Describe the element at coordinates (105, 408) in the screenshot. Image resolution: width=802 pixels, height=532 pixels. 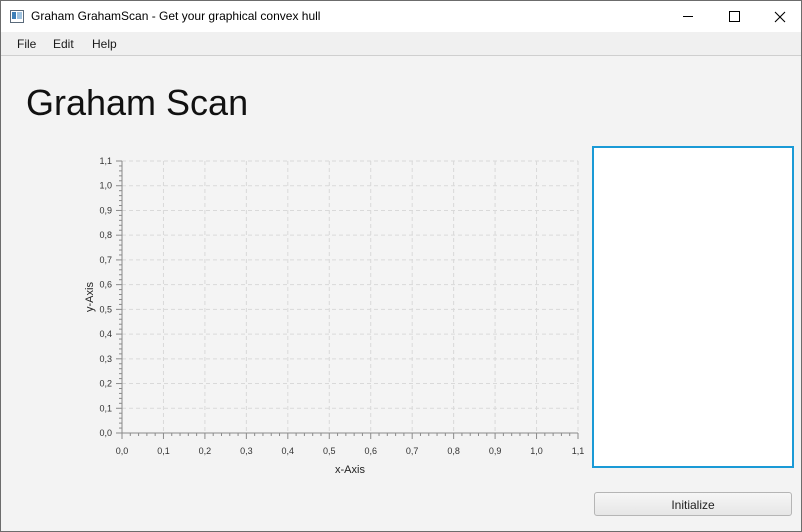
I see `y-tick-label: 0,1` at that location.